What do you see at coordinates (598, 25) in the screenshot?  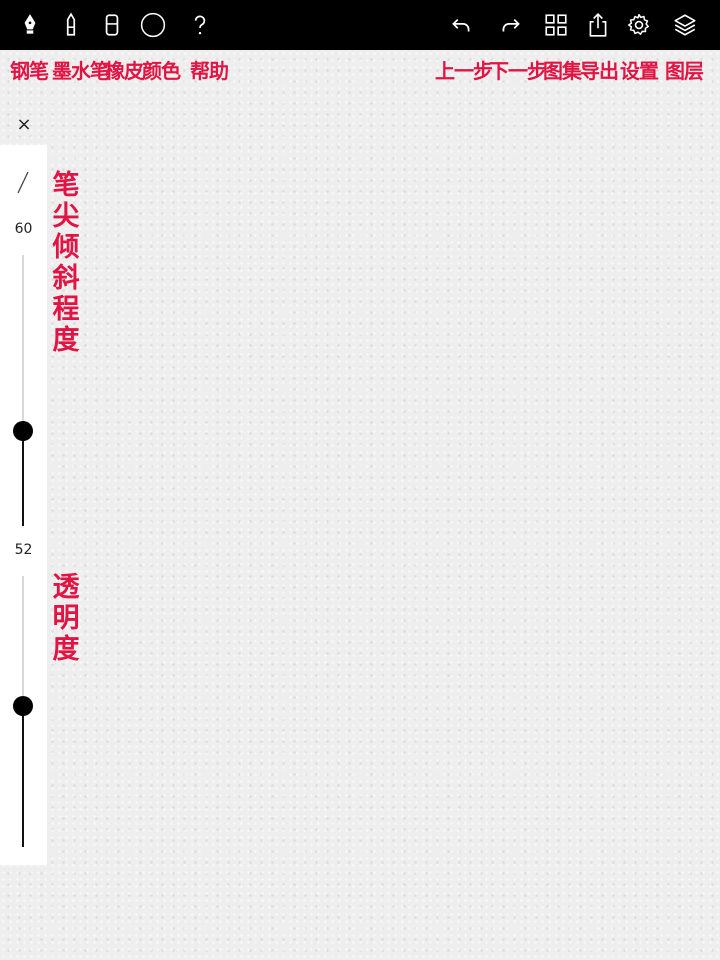 I see `share-icon` at bounding box center [598, 25].